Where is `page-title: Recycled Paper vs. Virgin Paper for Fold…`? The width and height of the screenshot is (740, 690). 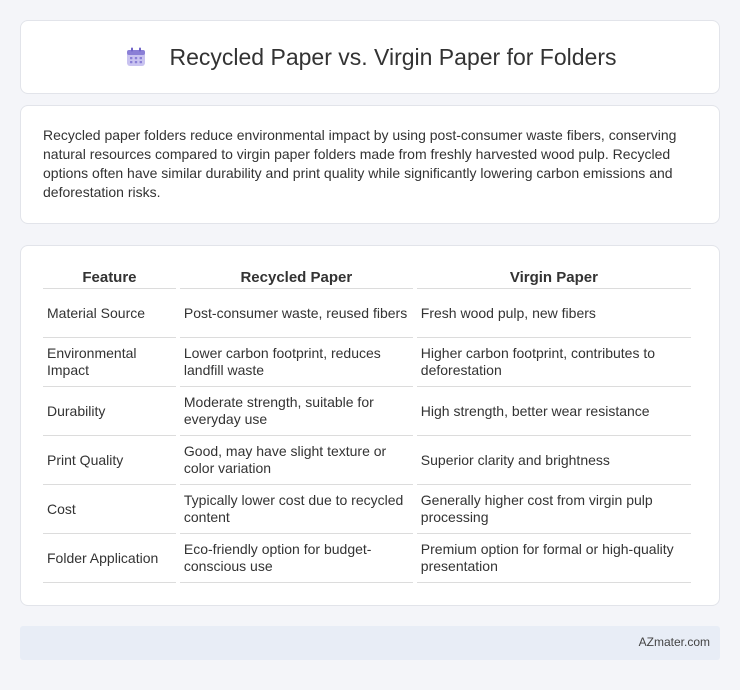
page-title: Recycled Paper vs. Virgin Paper for Fold… is located at coordinates (393, 56).